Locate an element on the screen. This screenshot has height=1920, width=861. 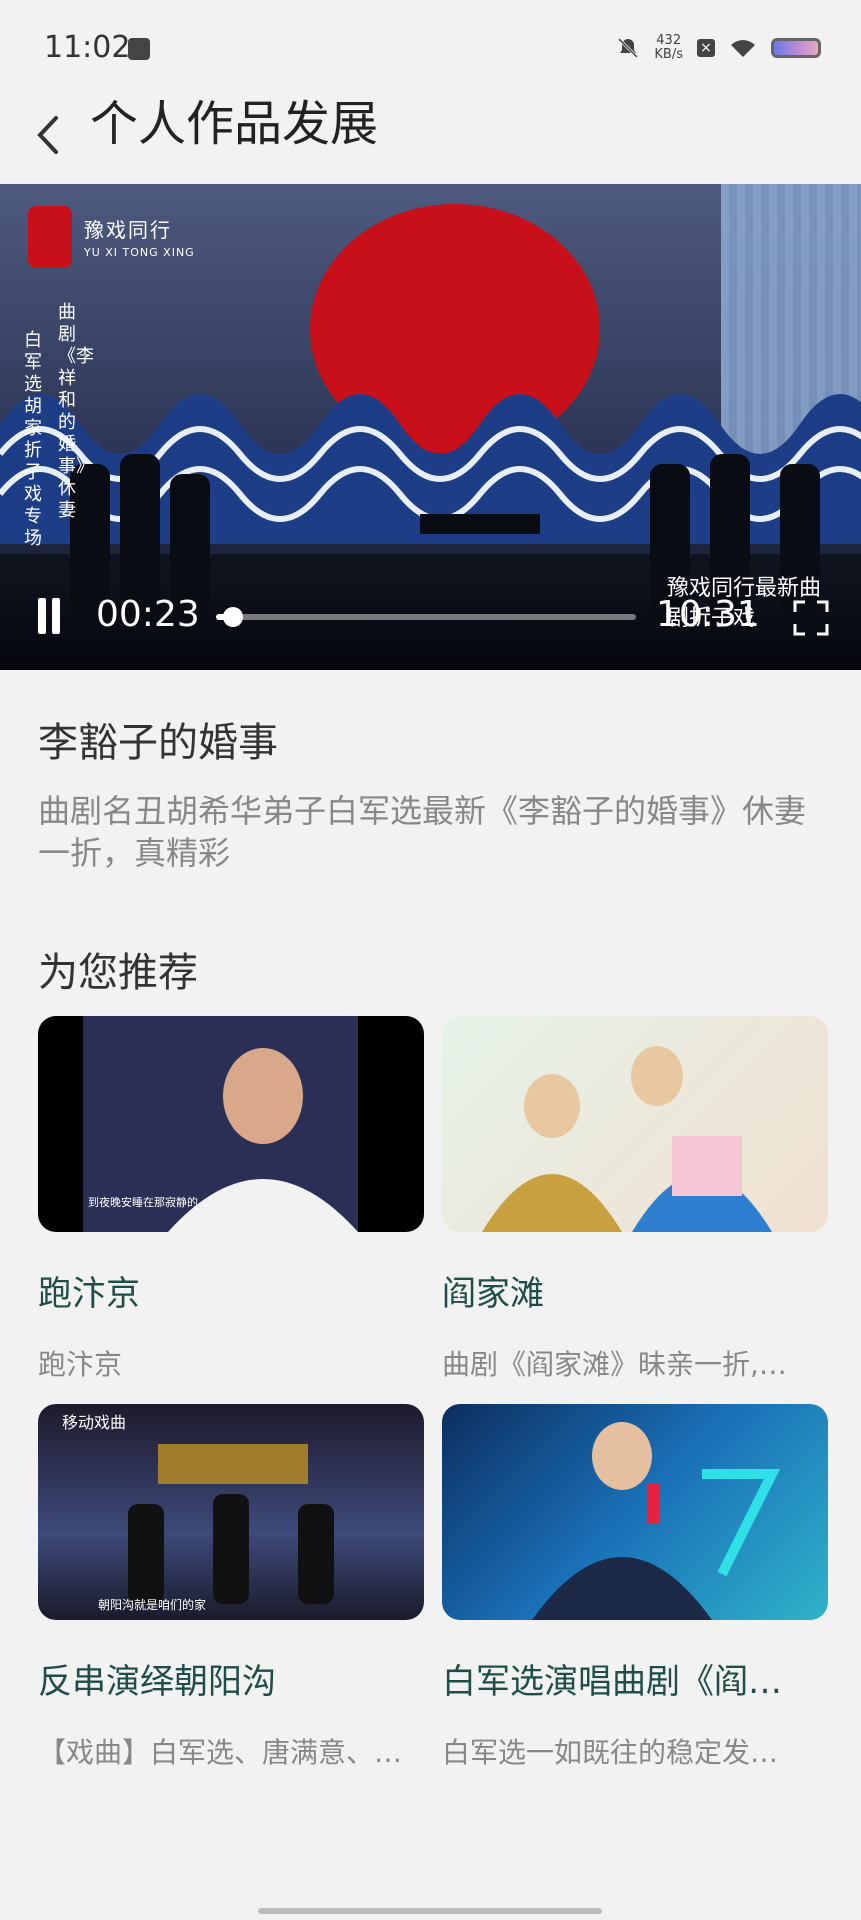
thumbnail-brand: 移动戏曲 is located at coordinates (94, 1422).